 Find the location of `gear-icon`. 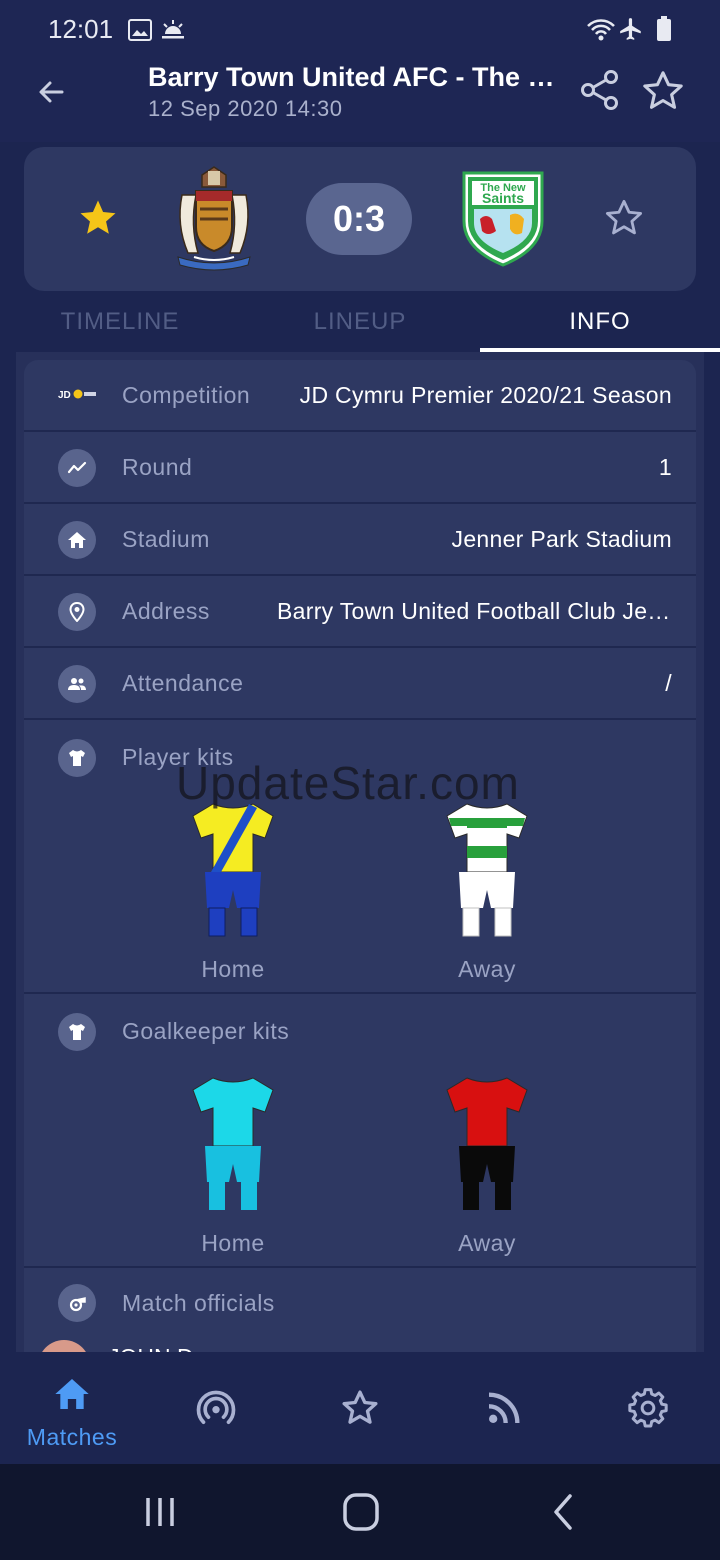

gear-icon is located at coordinates (648, 1408).